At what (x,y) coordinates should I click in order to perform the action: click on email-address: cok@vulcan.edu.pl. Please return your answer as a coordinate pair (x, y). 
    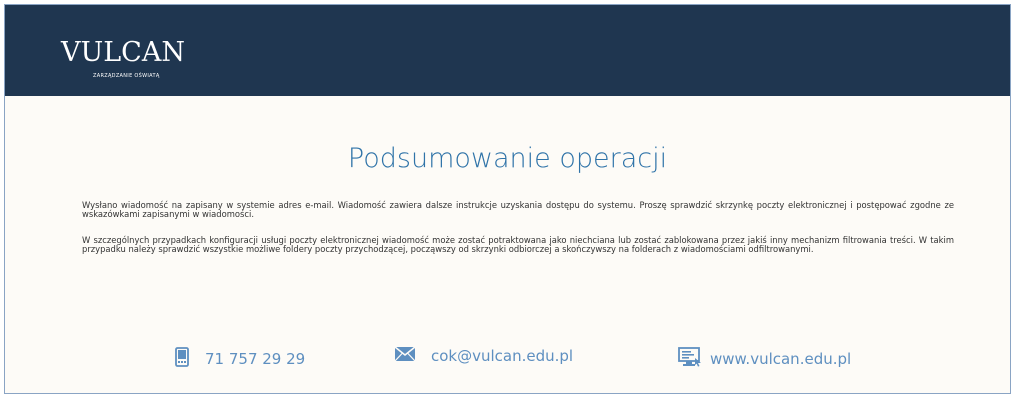
    Looking at the image, I should click on (502, 356).